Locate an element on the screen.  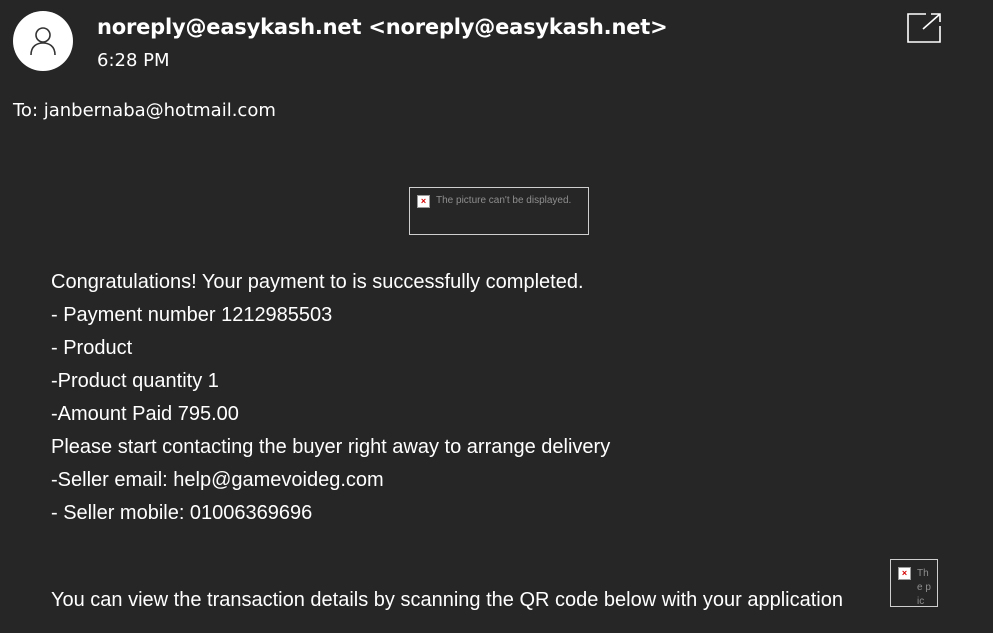
recipient-line: To: janbernaba@hotmail.com is located at coordinates (144, 110).